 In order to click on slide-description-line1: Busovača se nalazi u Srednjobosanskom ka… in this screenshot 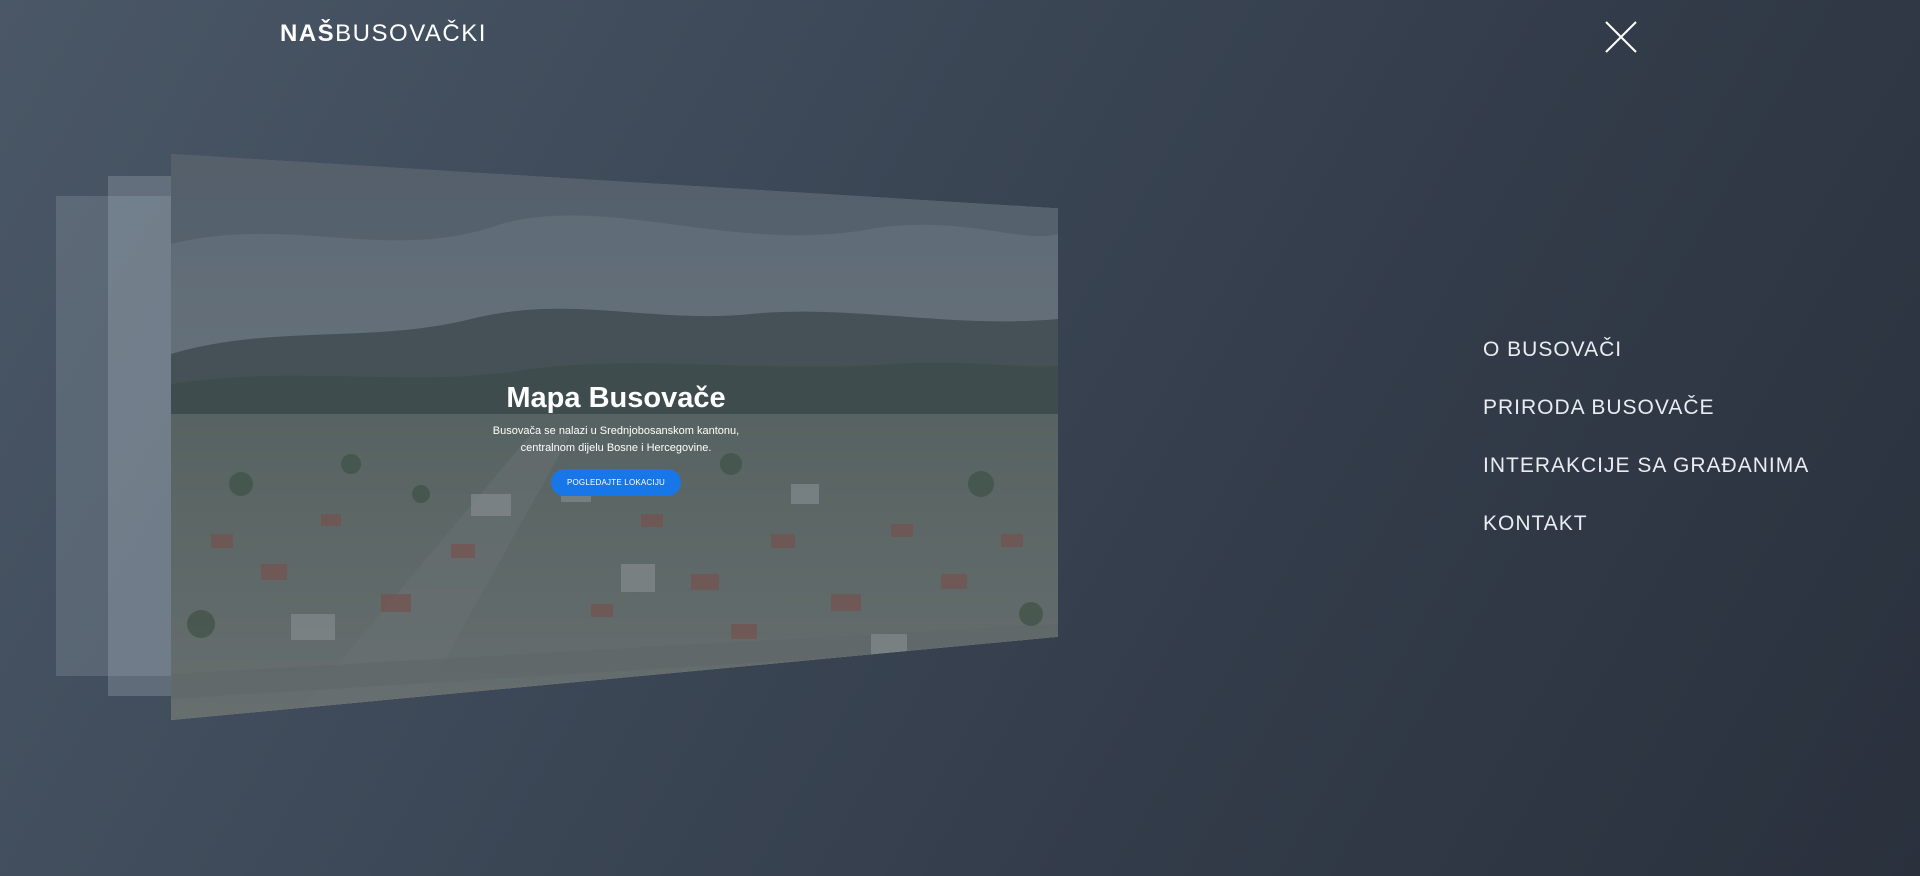, I will do `click(616, 431)`.